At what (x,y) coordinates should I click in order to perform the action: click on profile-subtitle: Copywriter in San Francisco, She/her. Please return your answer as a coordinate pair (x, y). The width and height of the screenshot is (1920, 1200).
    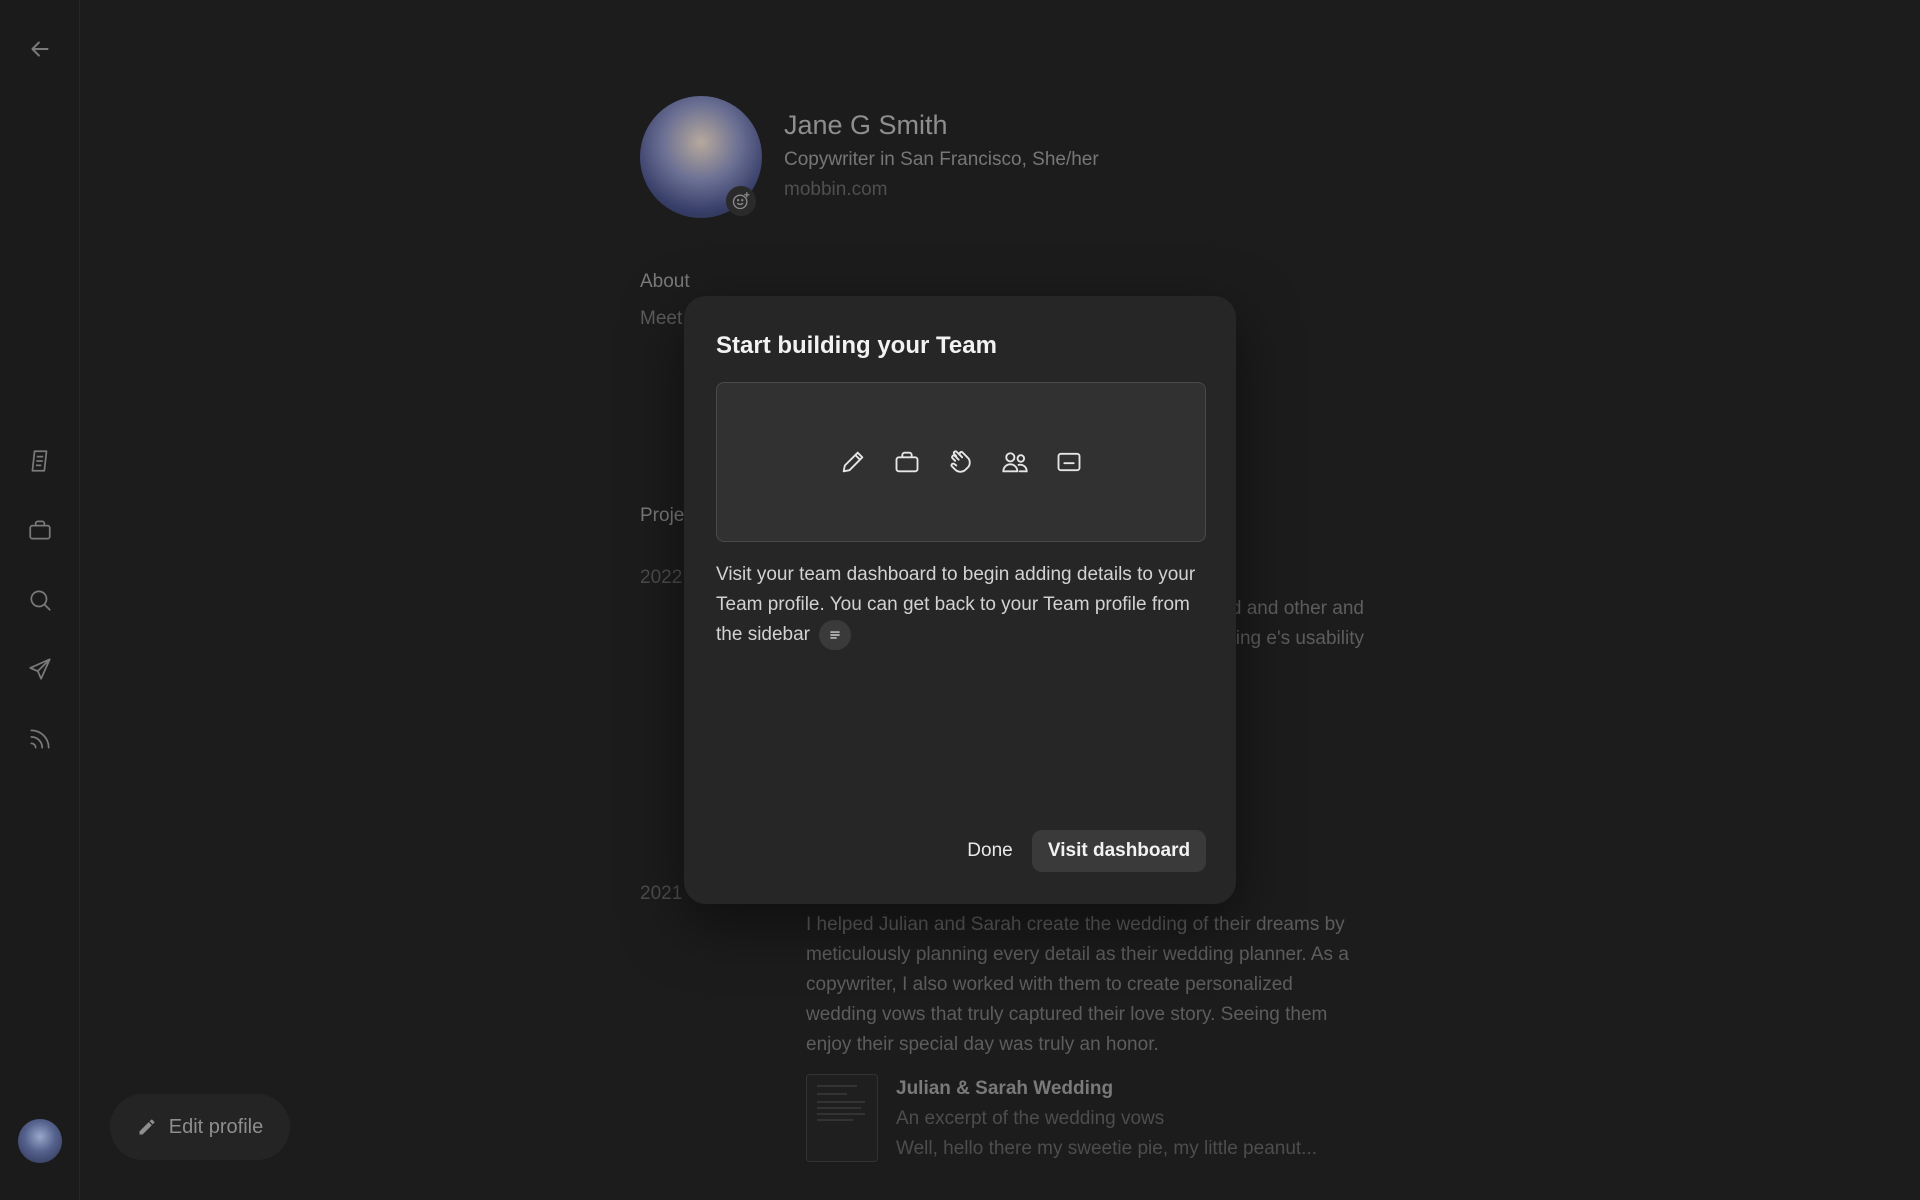
    Looking at the image, I should click on (941, 159).